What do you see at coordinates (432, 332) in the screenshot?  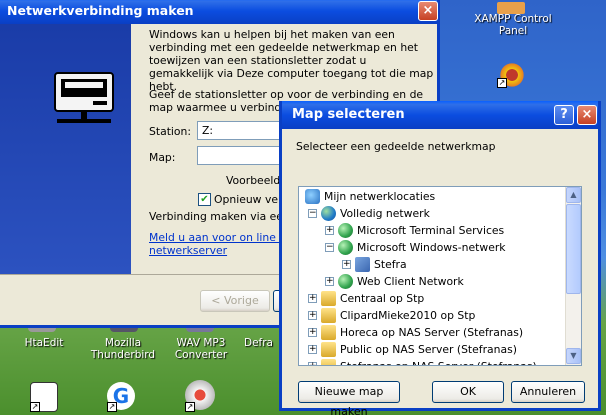 I see `tree-item-label: Horeca op NAS Server (Stefranas)` at bounding box center [432, 332].